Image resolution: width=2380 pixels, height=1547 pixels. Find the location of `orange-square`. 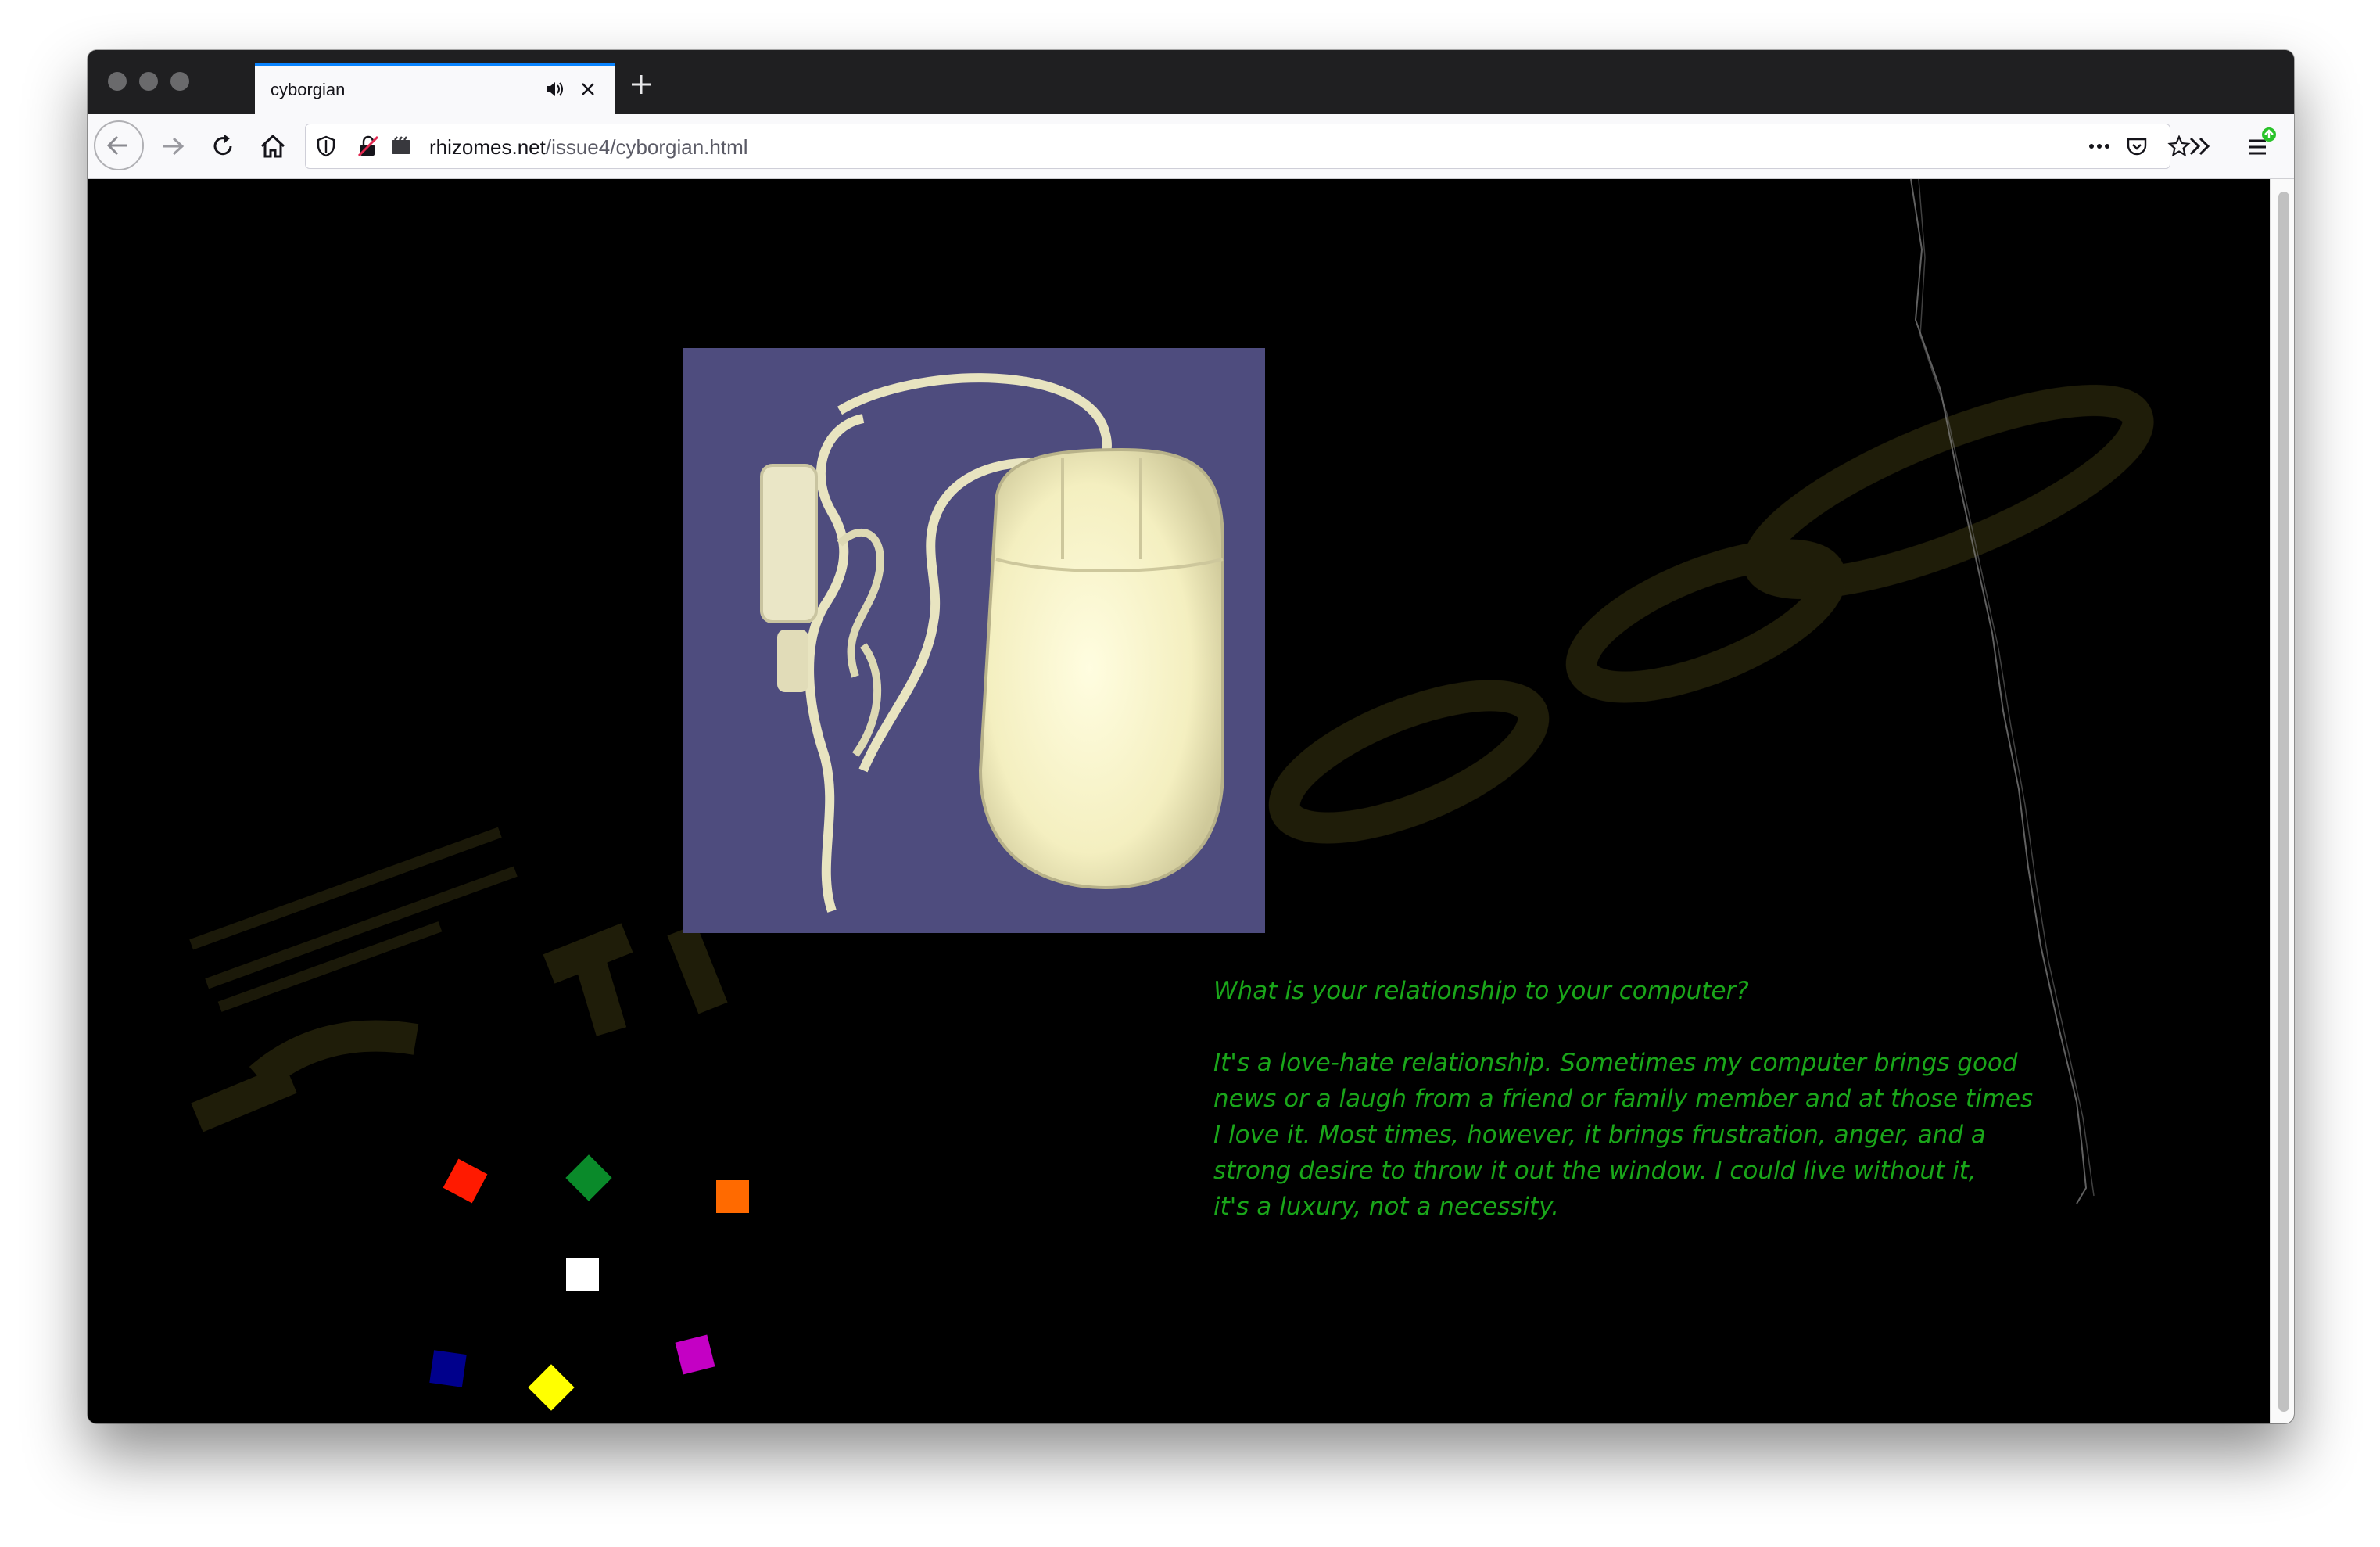

orange-square is located at coordinates (732, 1196).